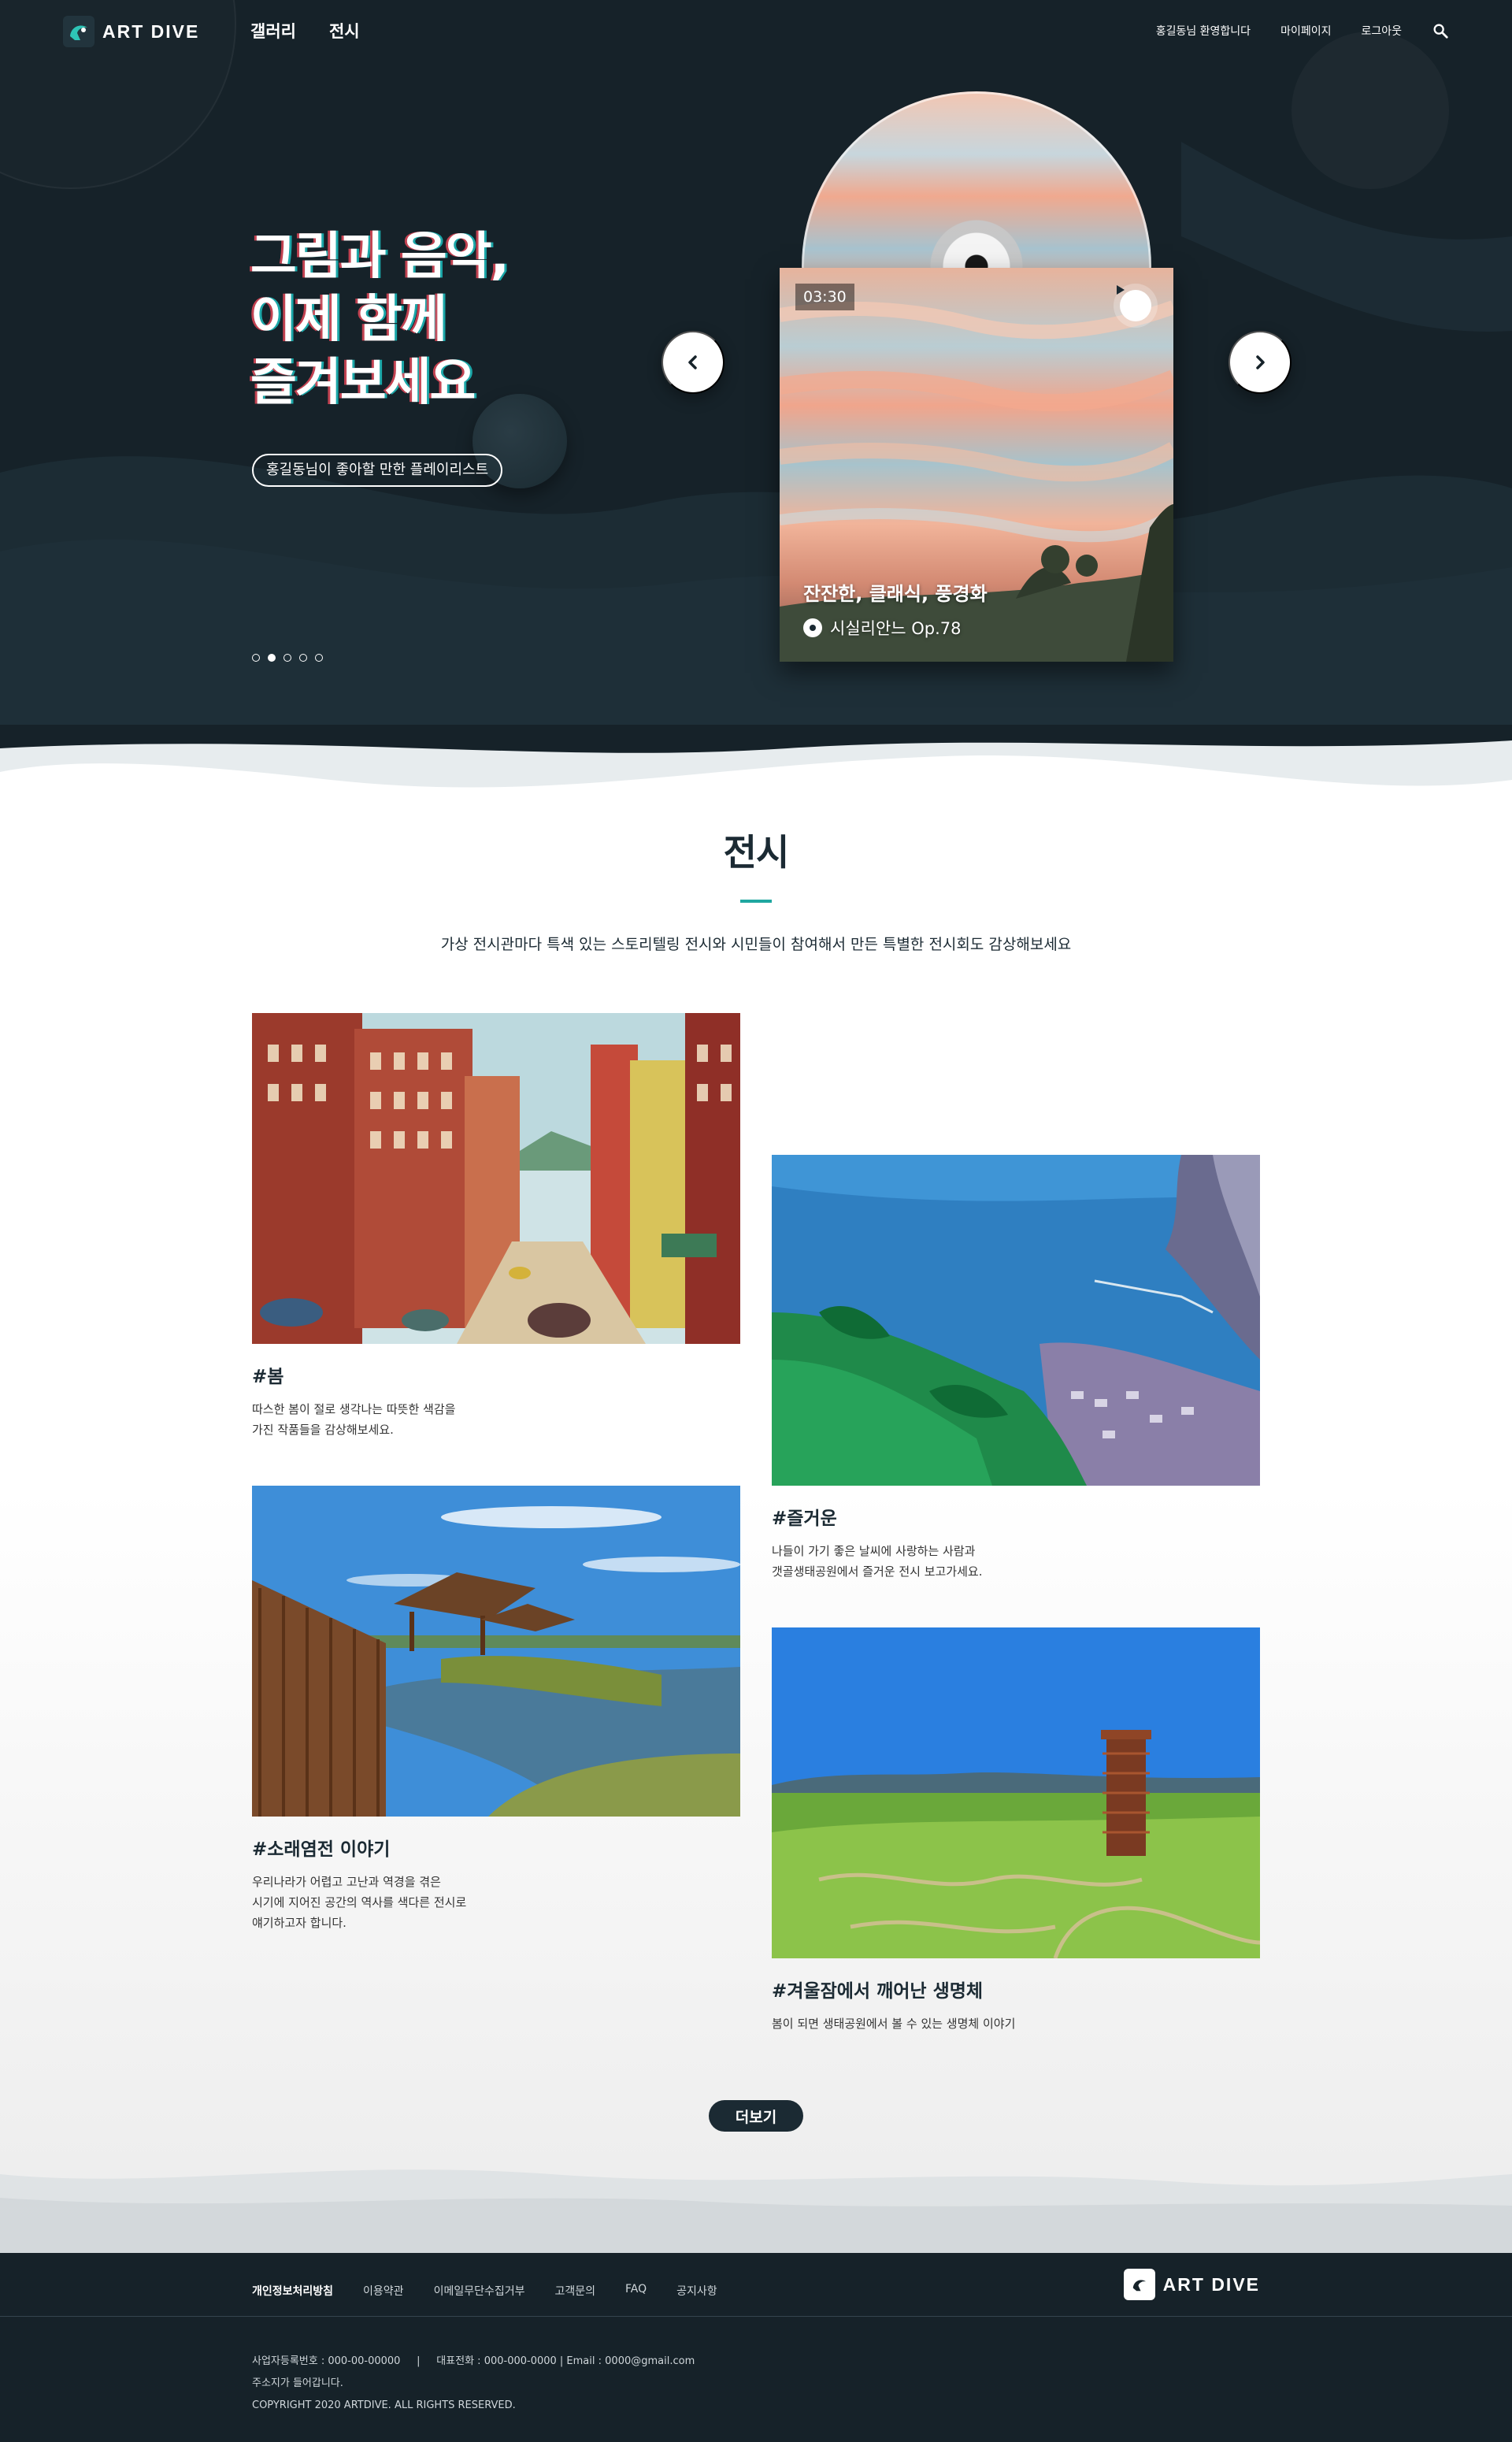  I want to click on footer-link-notice: 공지사항, so click(696, 2291).